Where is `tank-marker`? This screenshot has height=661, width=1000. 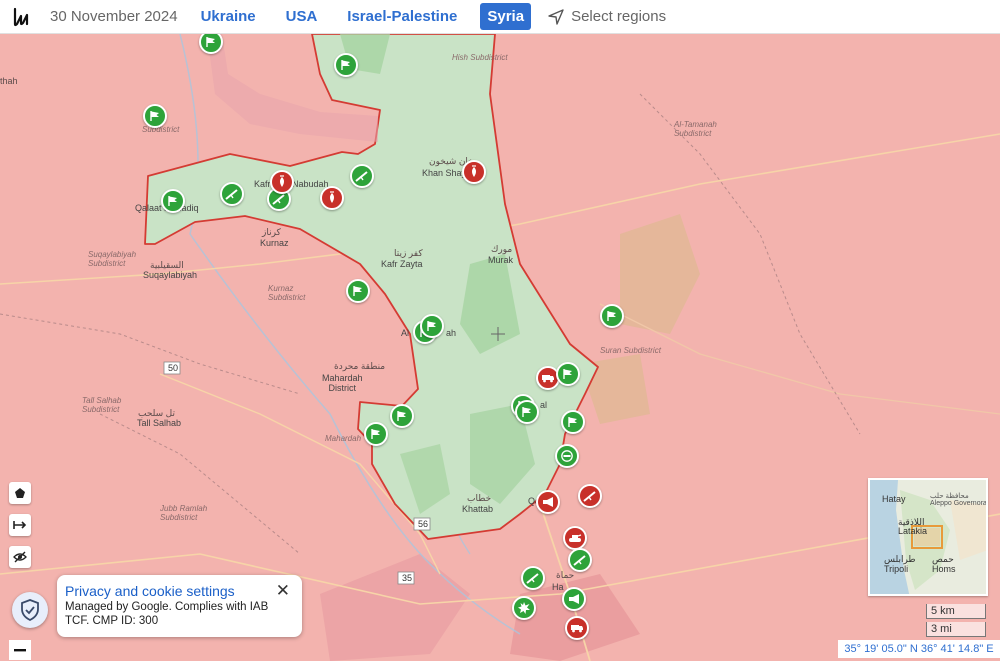
tank-marker is located at coordinates (575, 538).